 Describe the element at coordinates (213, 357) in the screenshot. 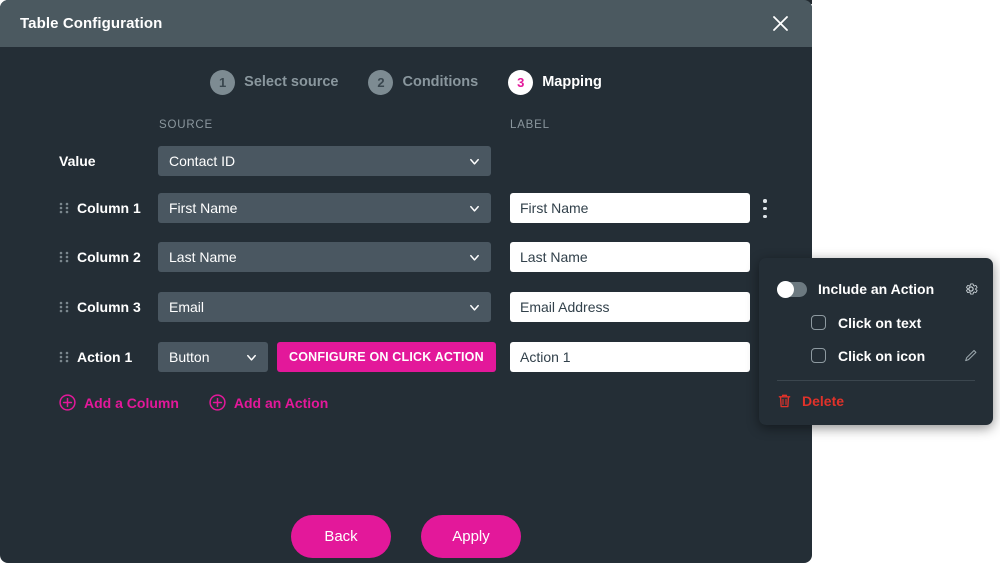

I see `source-select-action-1: Button` at that location.